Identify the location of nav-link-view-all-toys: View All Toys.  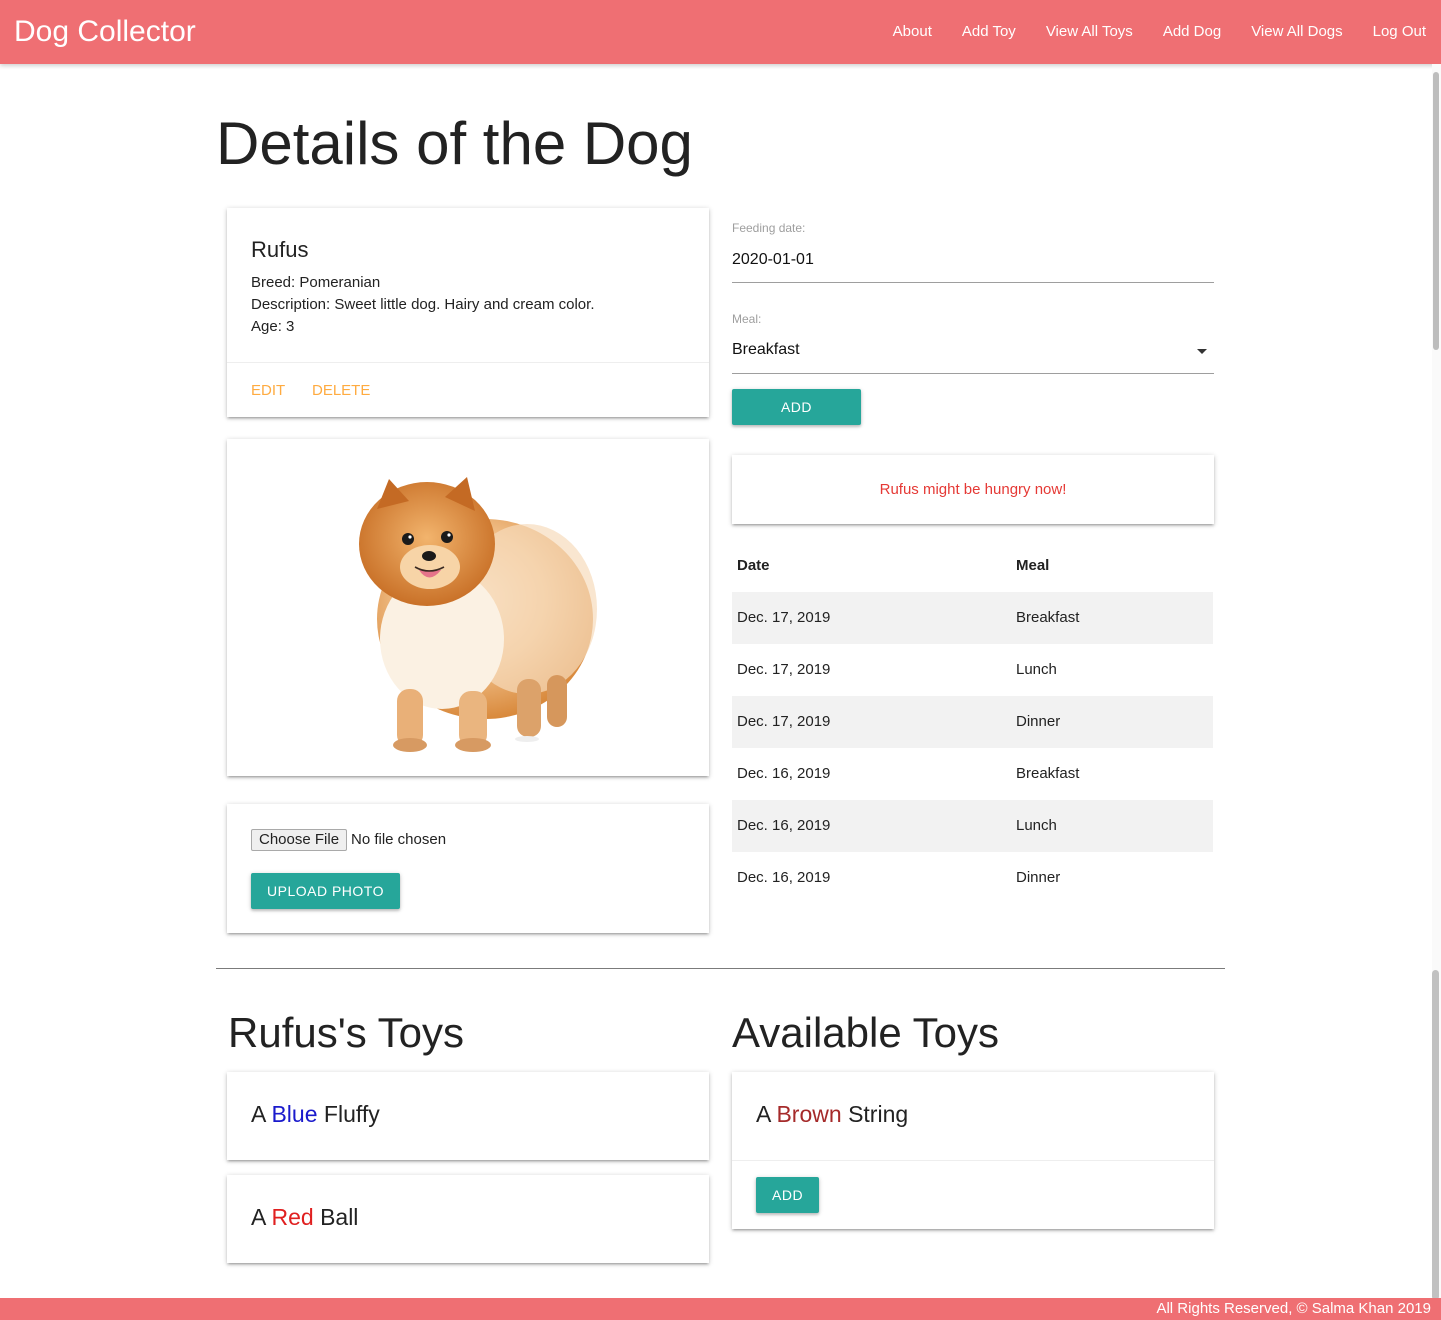
(1089, 32).